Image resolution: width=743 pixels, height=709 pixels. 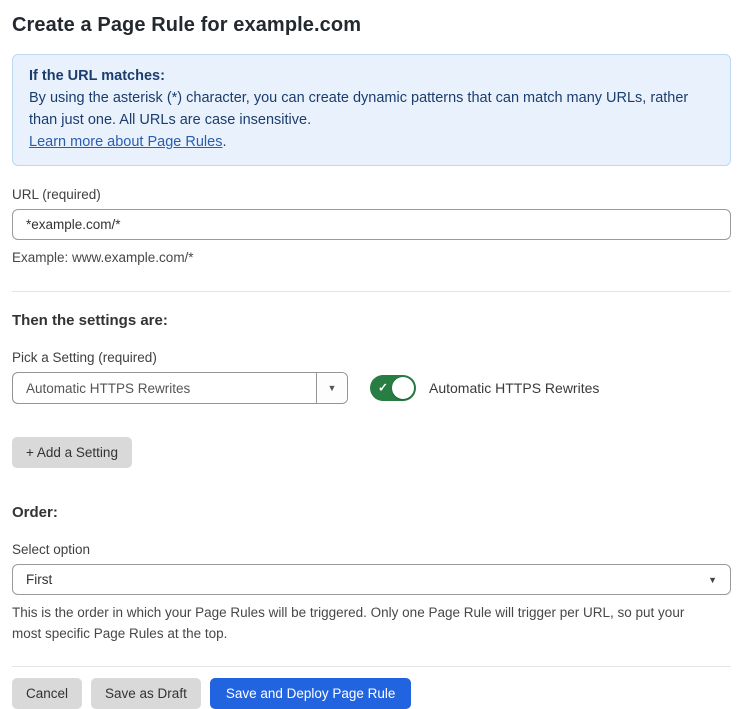 I want to click on section-divider, so click(x=371, y=291).